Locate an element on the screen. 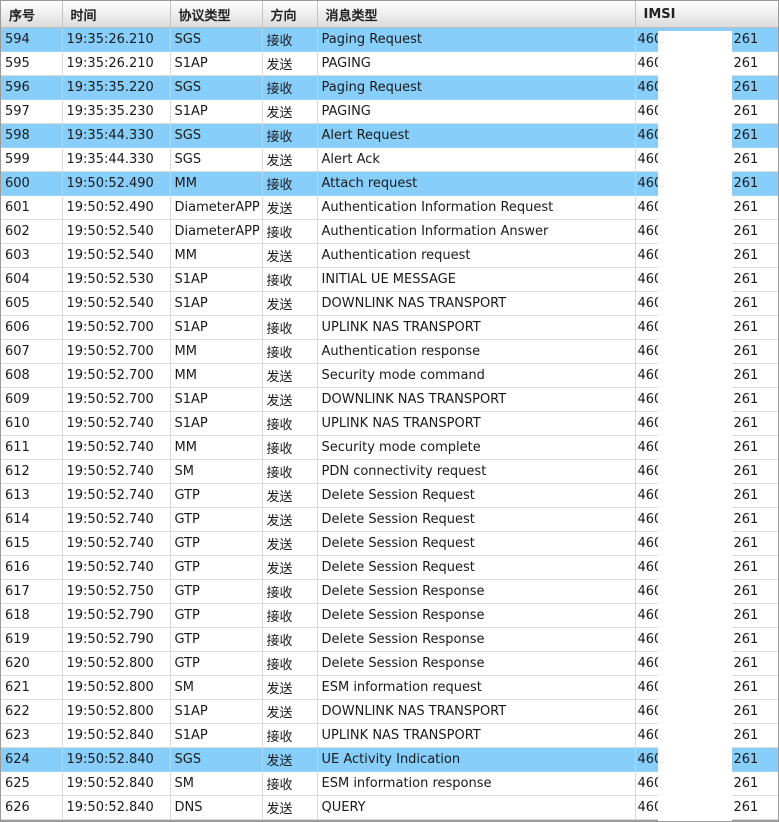 This screenshot has width=779, height=822. imsi-redaction-mask is located at coordinates (695, 426).